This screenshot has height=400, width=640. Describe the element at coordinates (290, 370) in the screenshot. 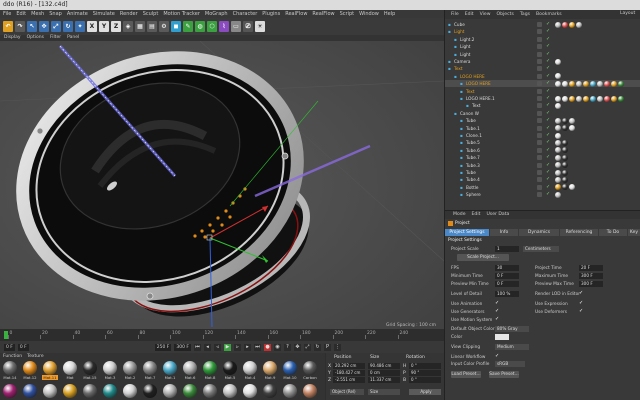

I see `material-swatch: Mat.10` at that location.